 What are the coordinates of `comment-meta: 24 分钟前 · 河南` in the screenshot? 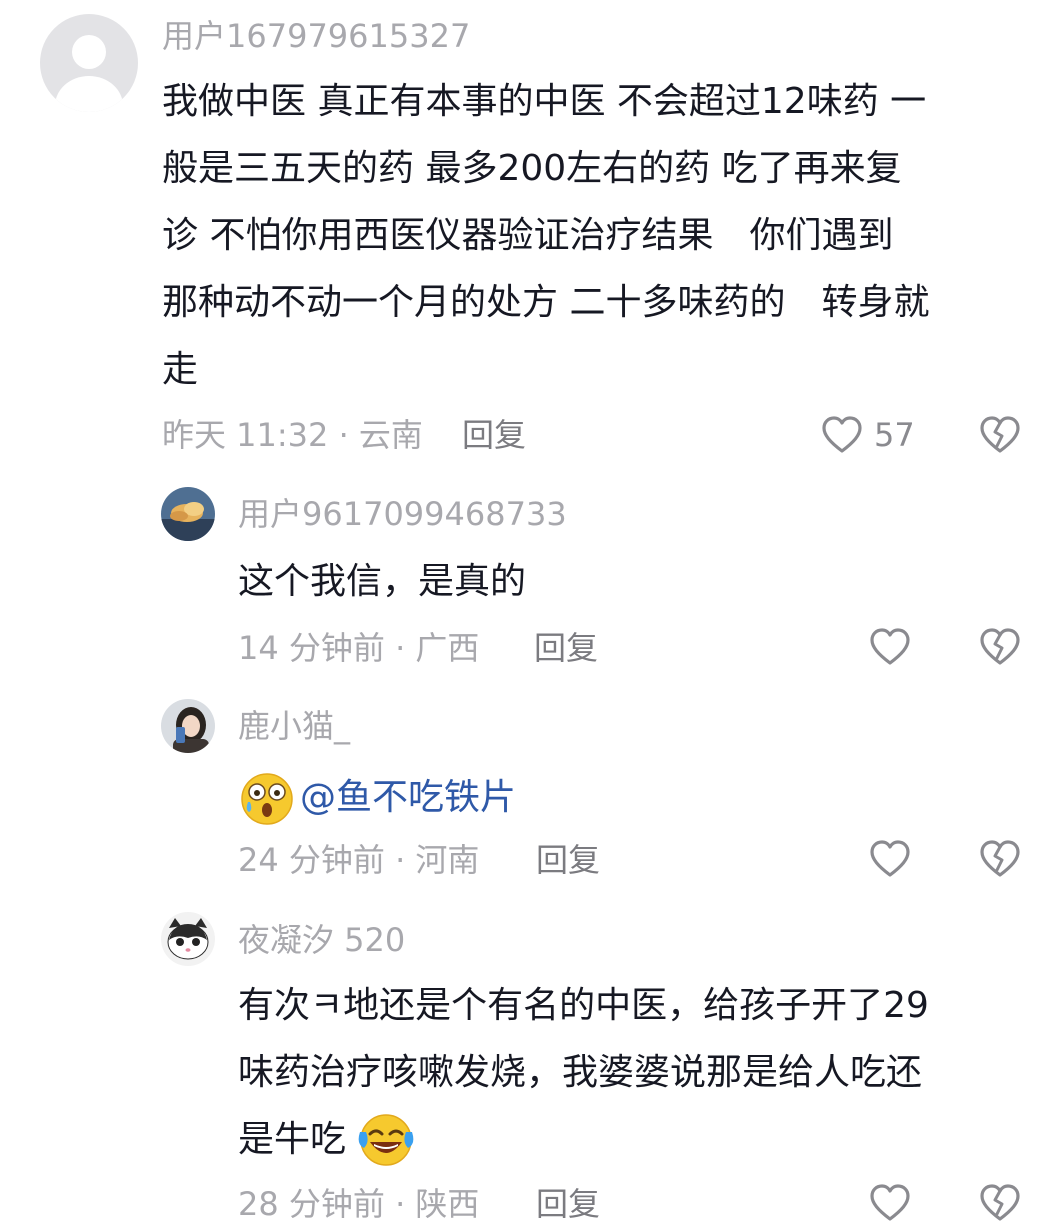 It's located at (359, 860).